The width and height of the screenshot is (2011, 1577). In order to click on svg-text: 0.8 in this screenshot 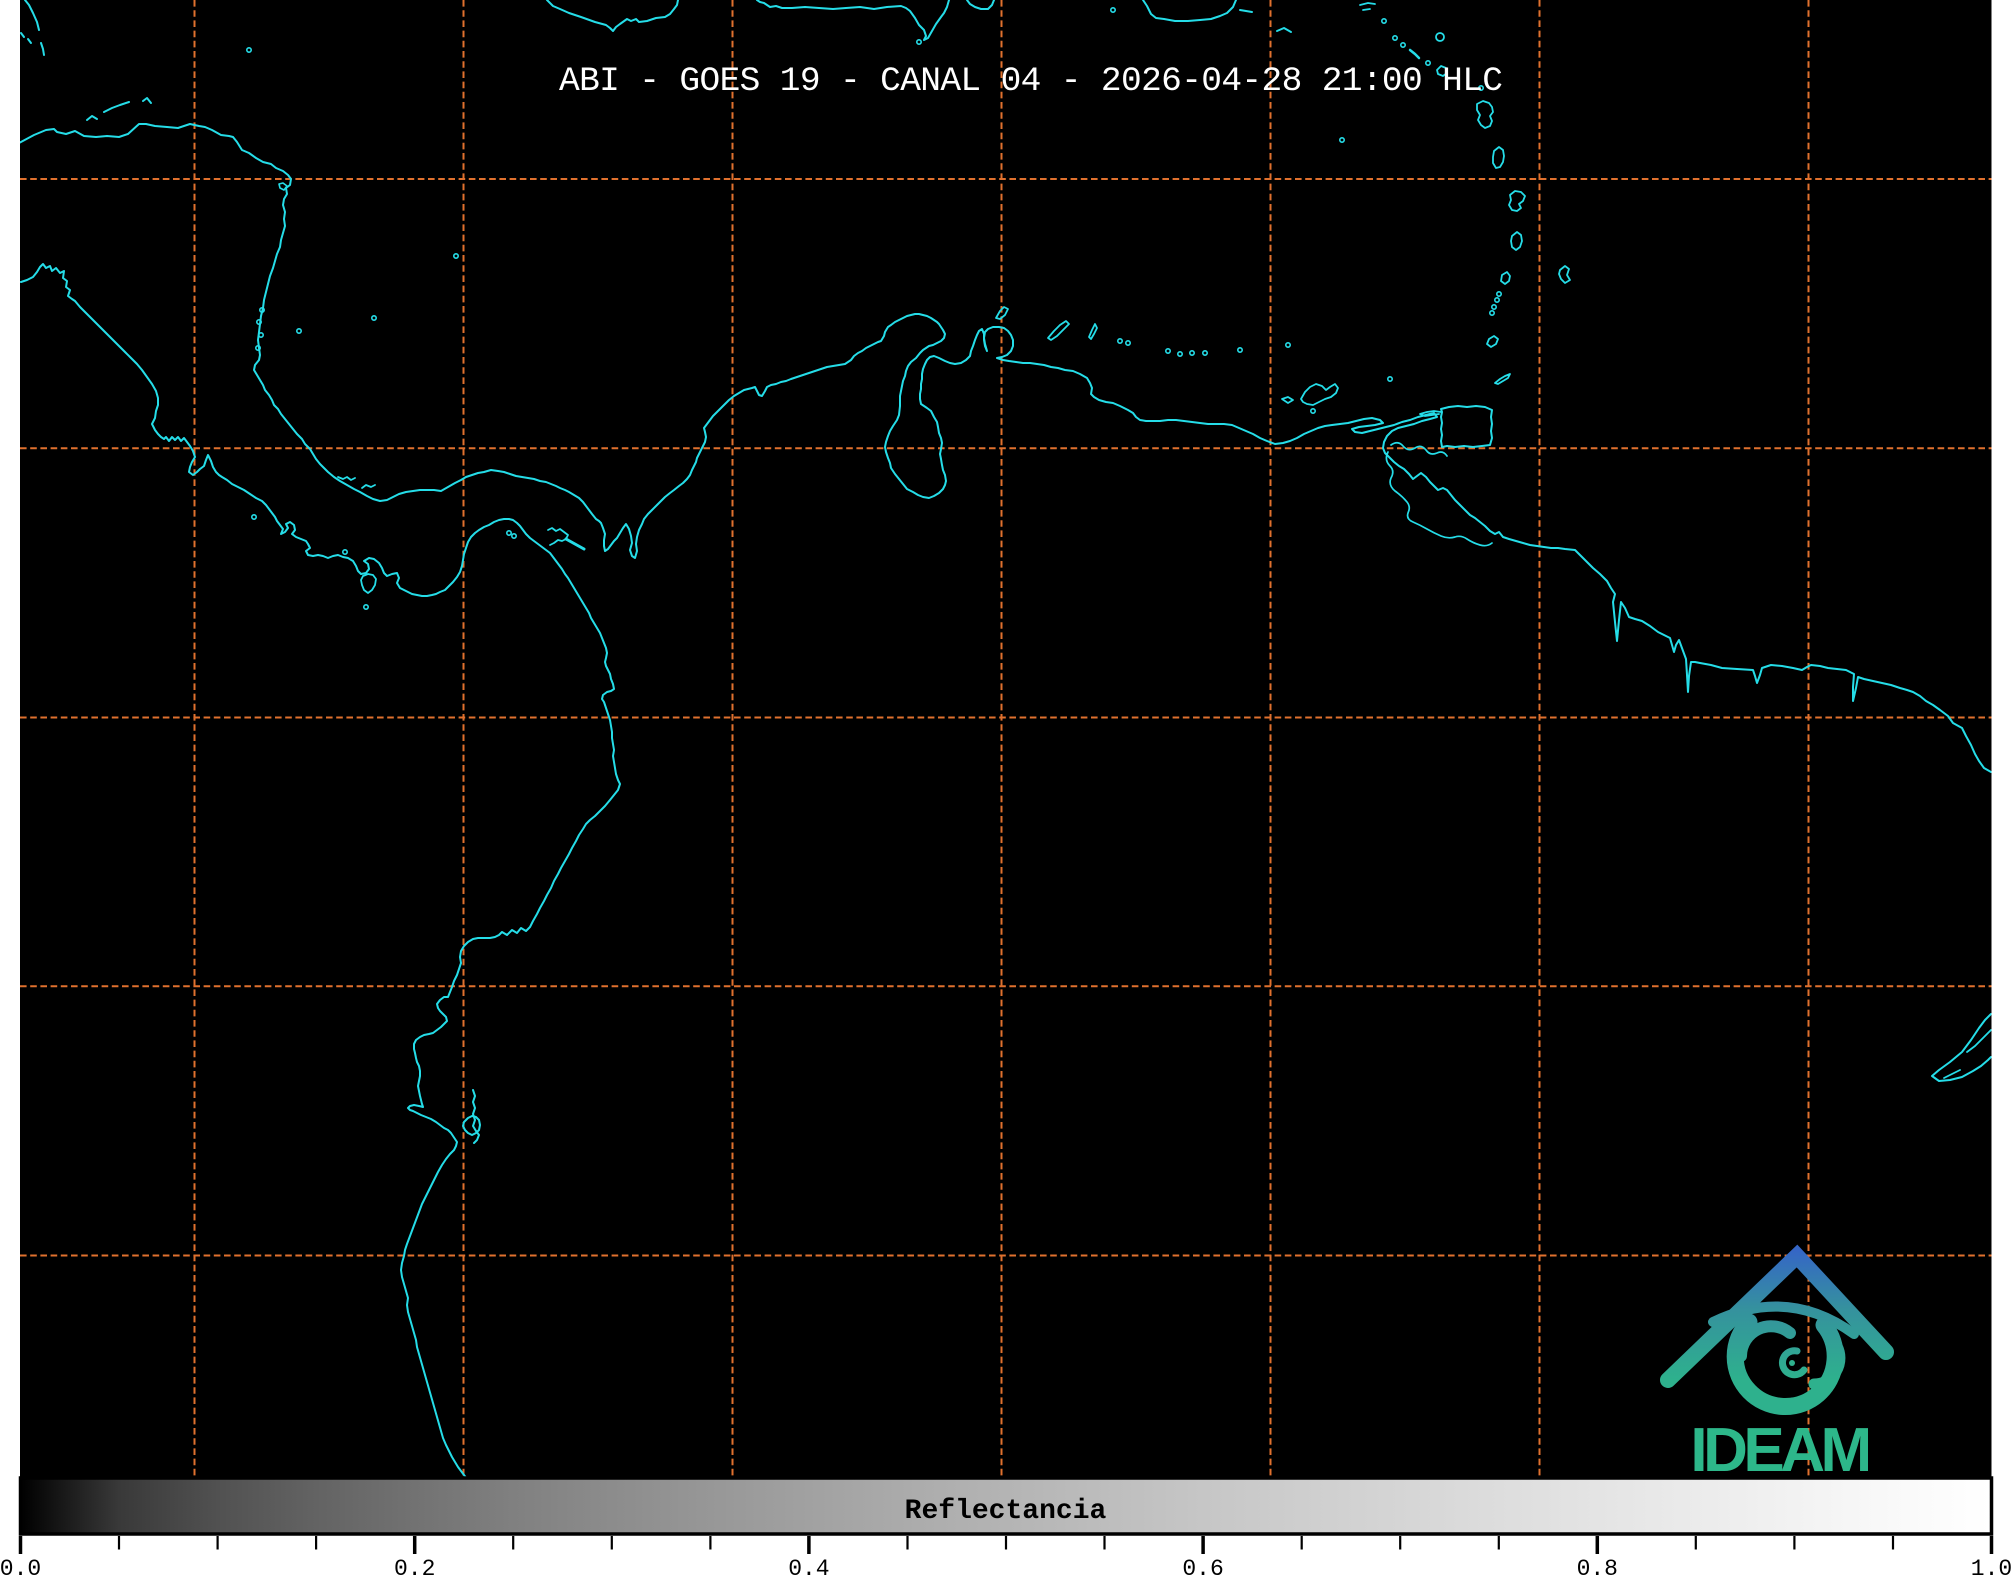, I will do `click(1597, 1566)`.